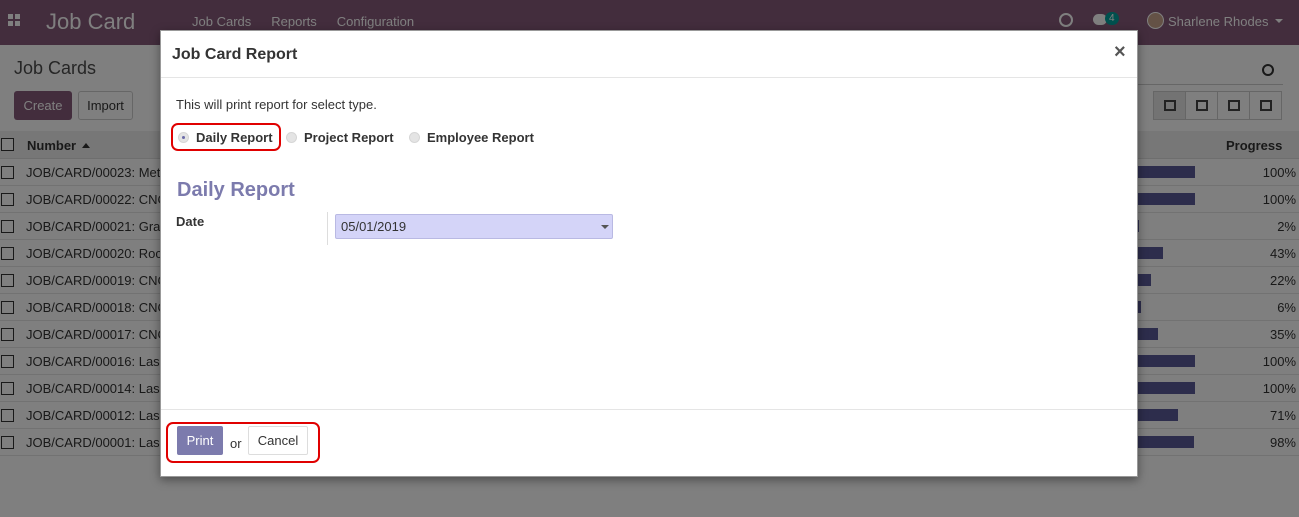  Describe the element at coordinates (1120, 52) in the screenshot. I see `close-icon: ×` at that location.